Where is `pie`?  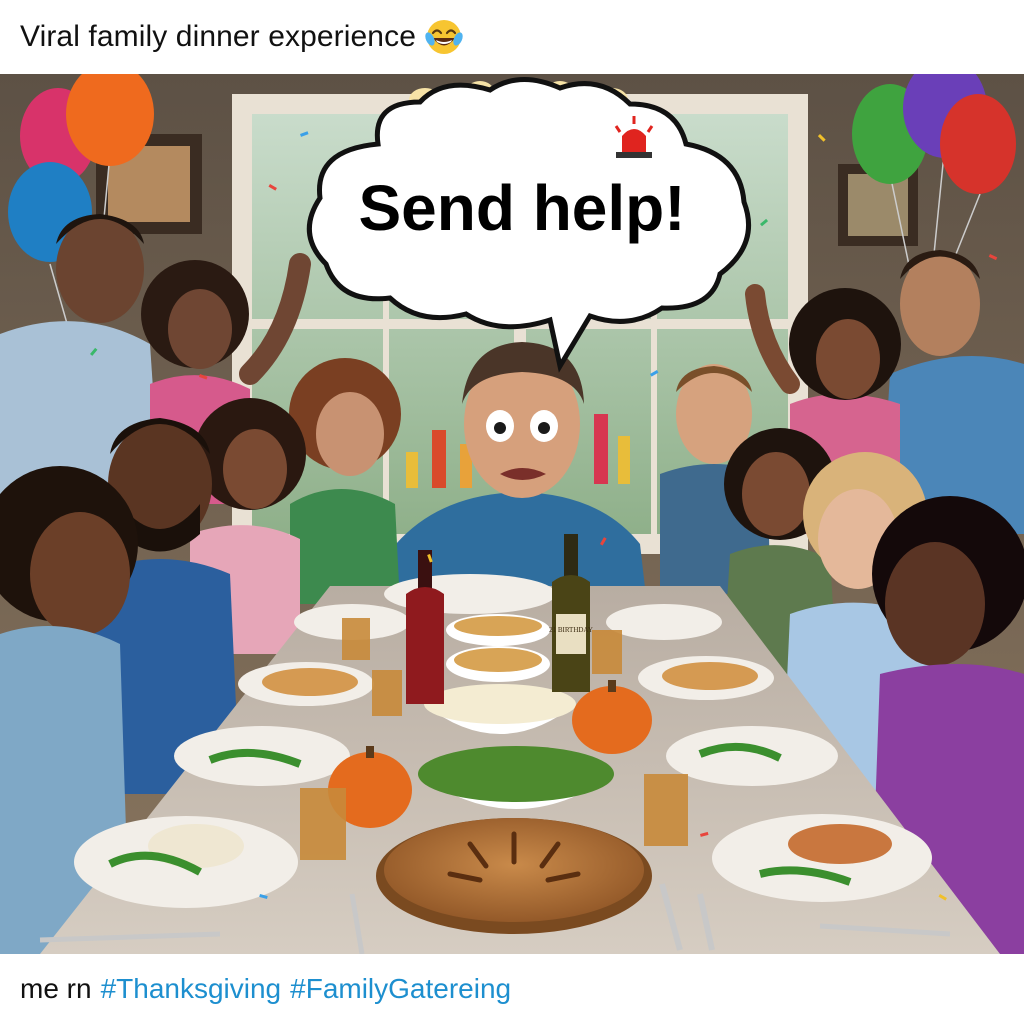 pie is located at coordinates (514, 876).